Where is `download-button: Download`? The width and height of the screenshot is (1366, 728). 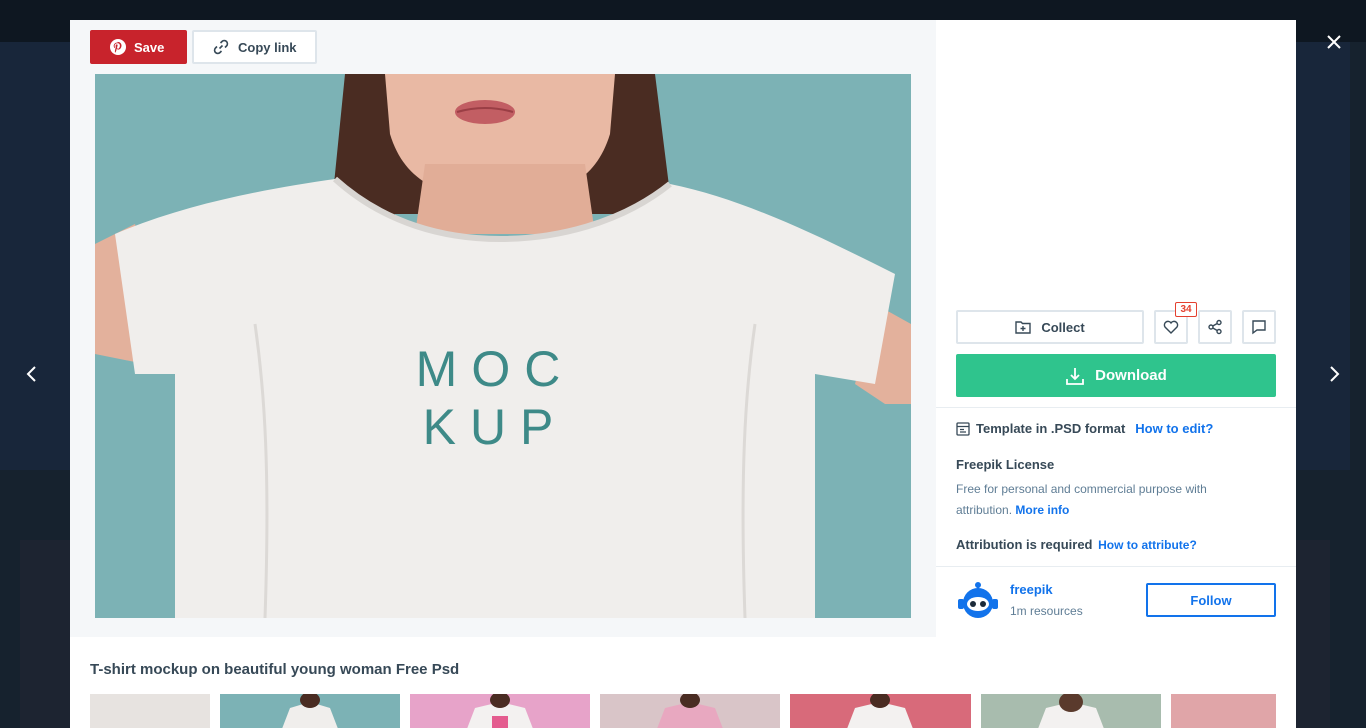
download-button: Download is located at coordinates (1116, 375).